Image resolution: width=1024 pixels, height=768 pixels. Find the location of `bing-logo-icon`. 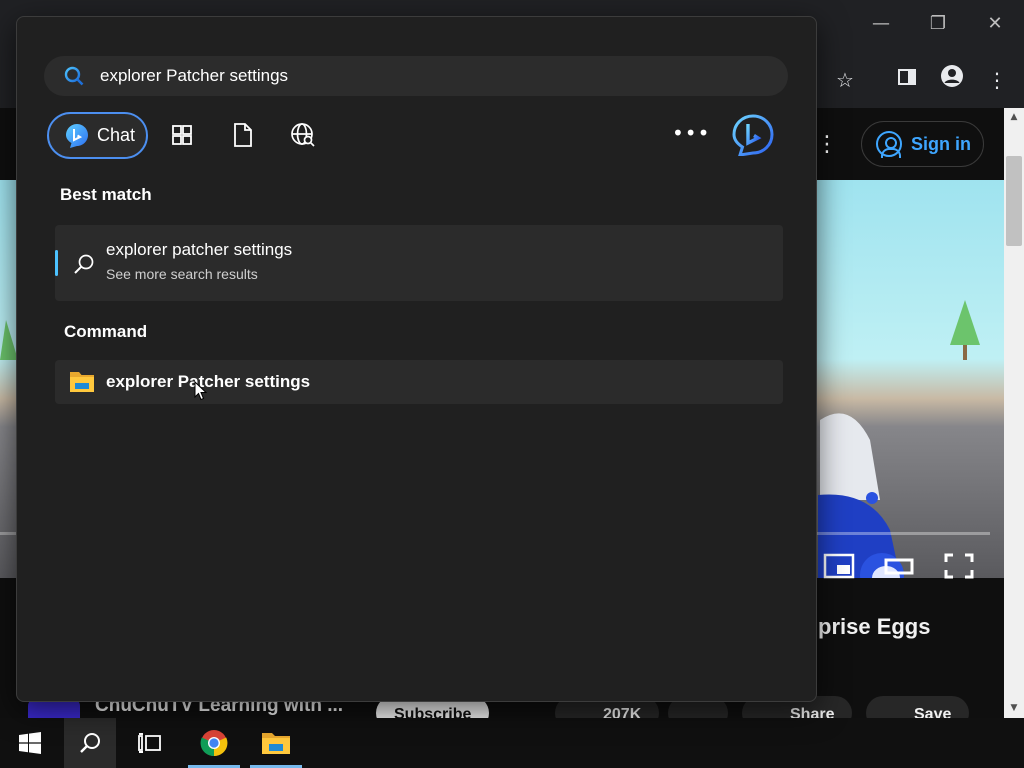

bing-logo-icon is located at coordinates (753, 135).